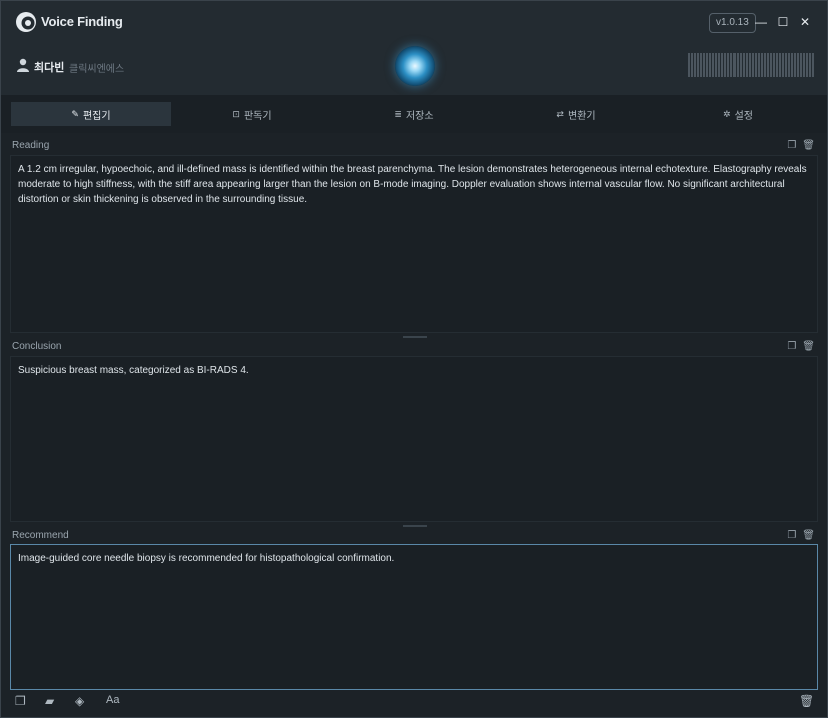 This screenshot has width=828, height=718. Describe the element at coordinates (419, 116) in the screenshot. I see `tab-label: 저장소` at that location.